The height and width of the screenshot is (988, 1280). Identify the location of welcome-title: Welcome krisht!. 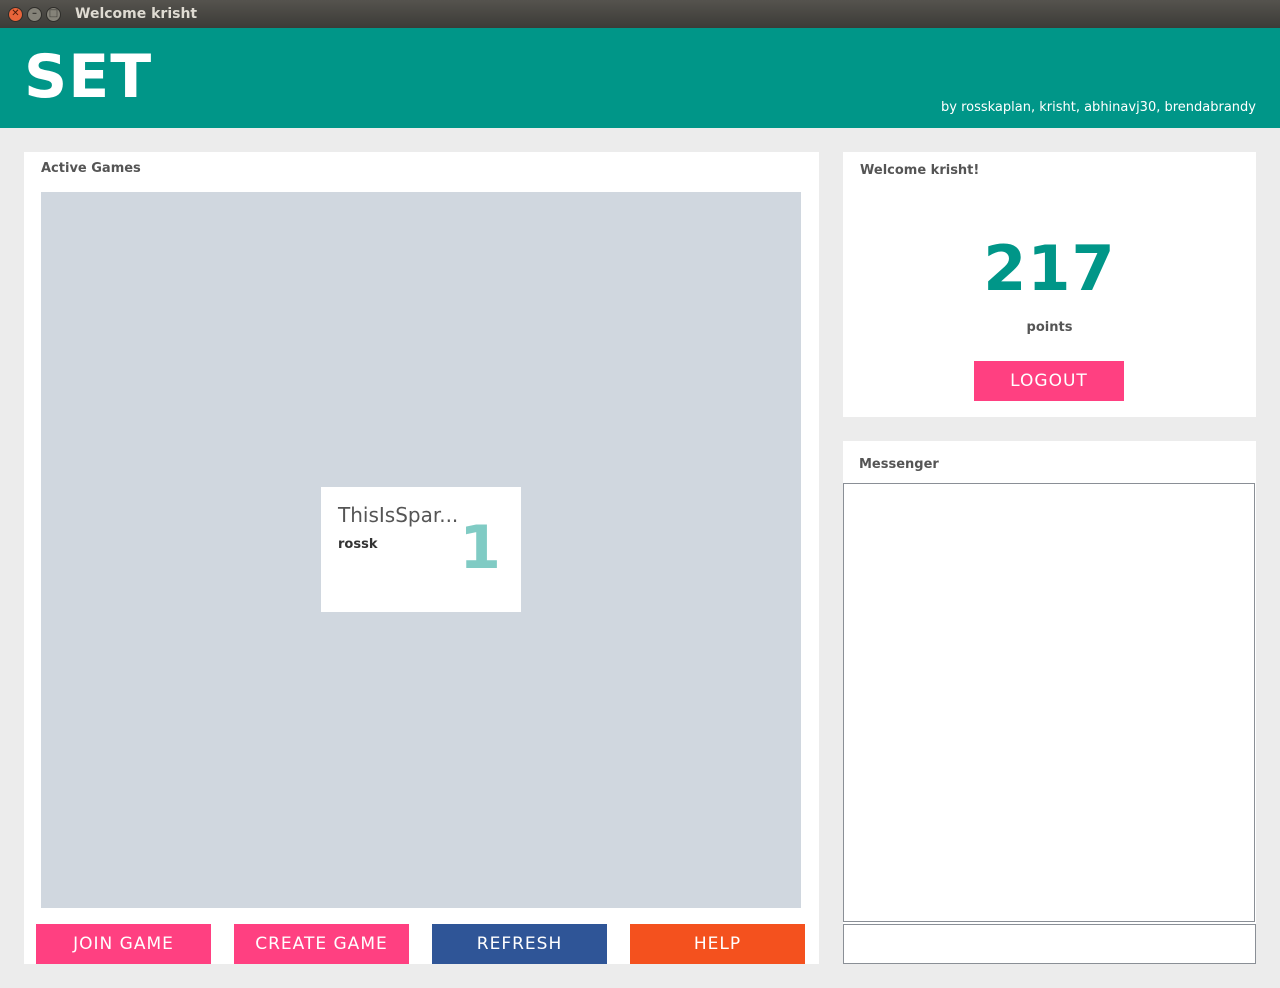
(920, 170).